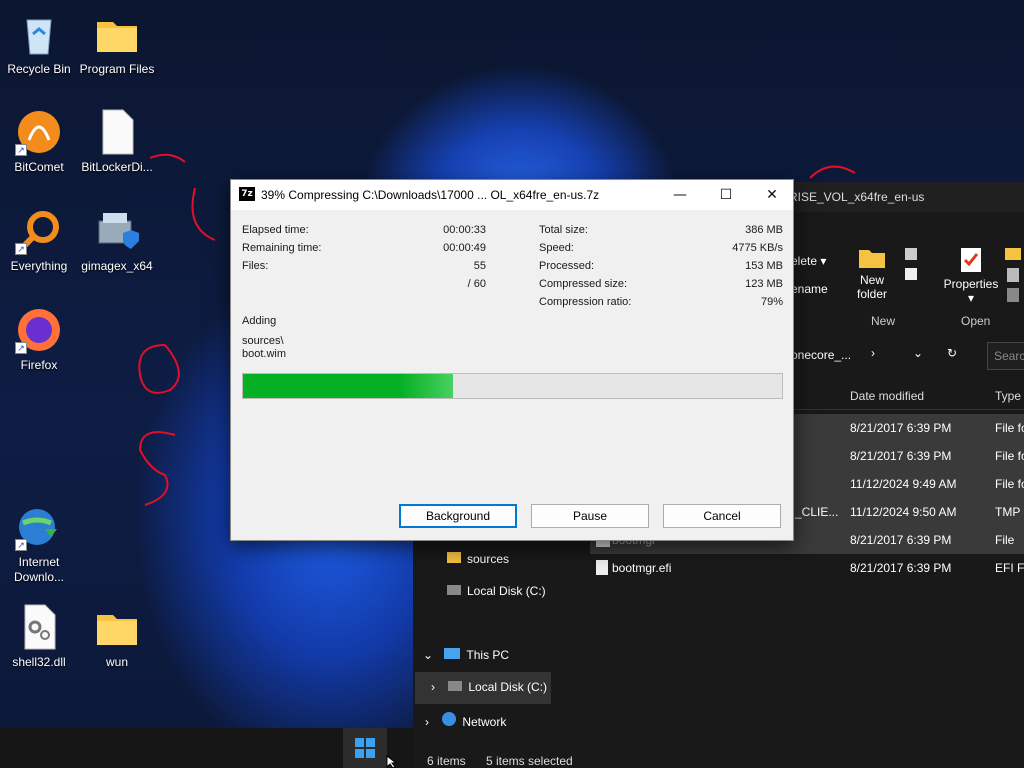 Image resolution: width=1024 pixels, height=768 pixels. Describe the element at coordinates (971, 260) in the screenshot. I see `properties-icon` at that location.